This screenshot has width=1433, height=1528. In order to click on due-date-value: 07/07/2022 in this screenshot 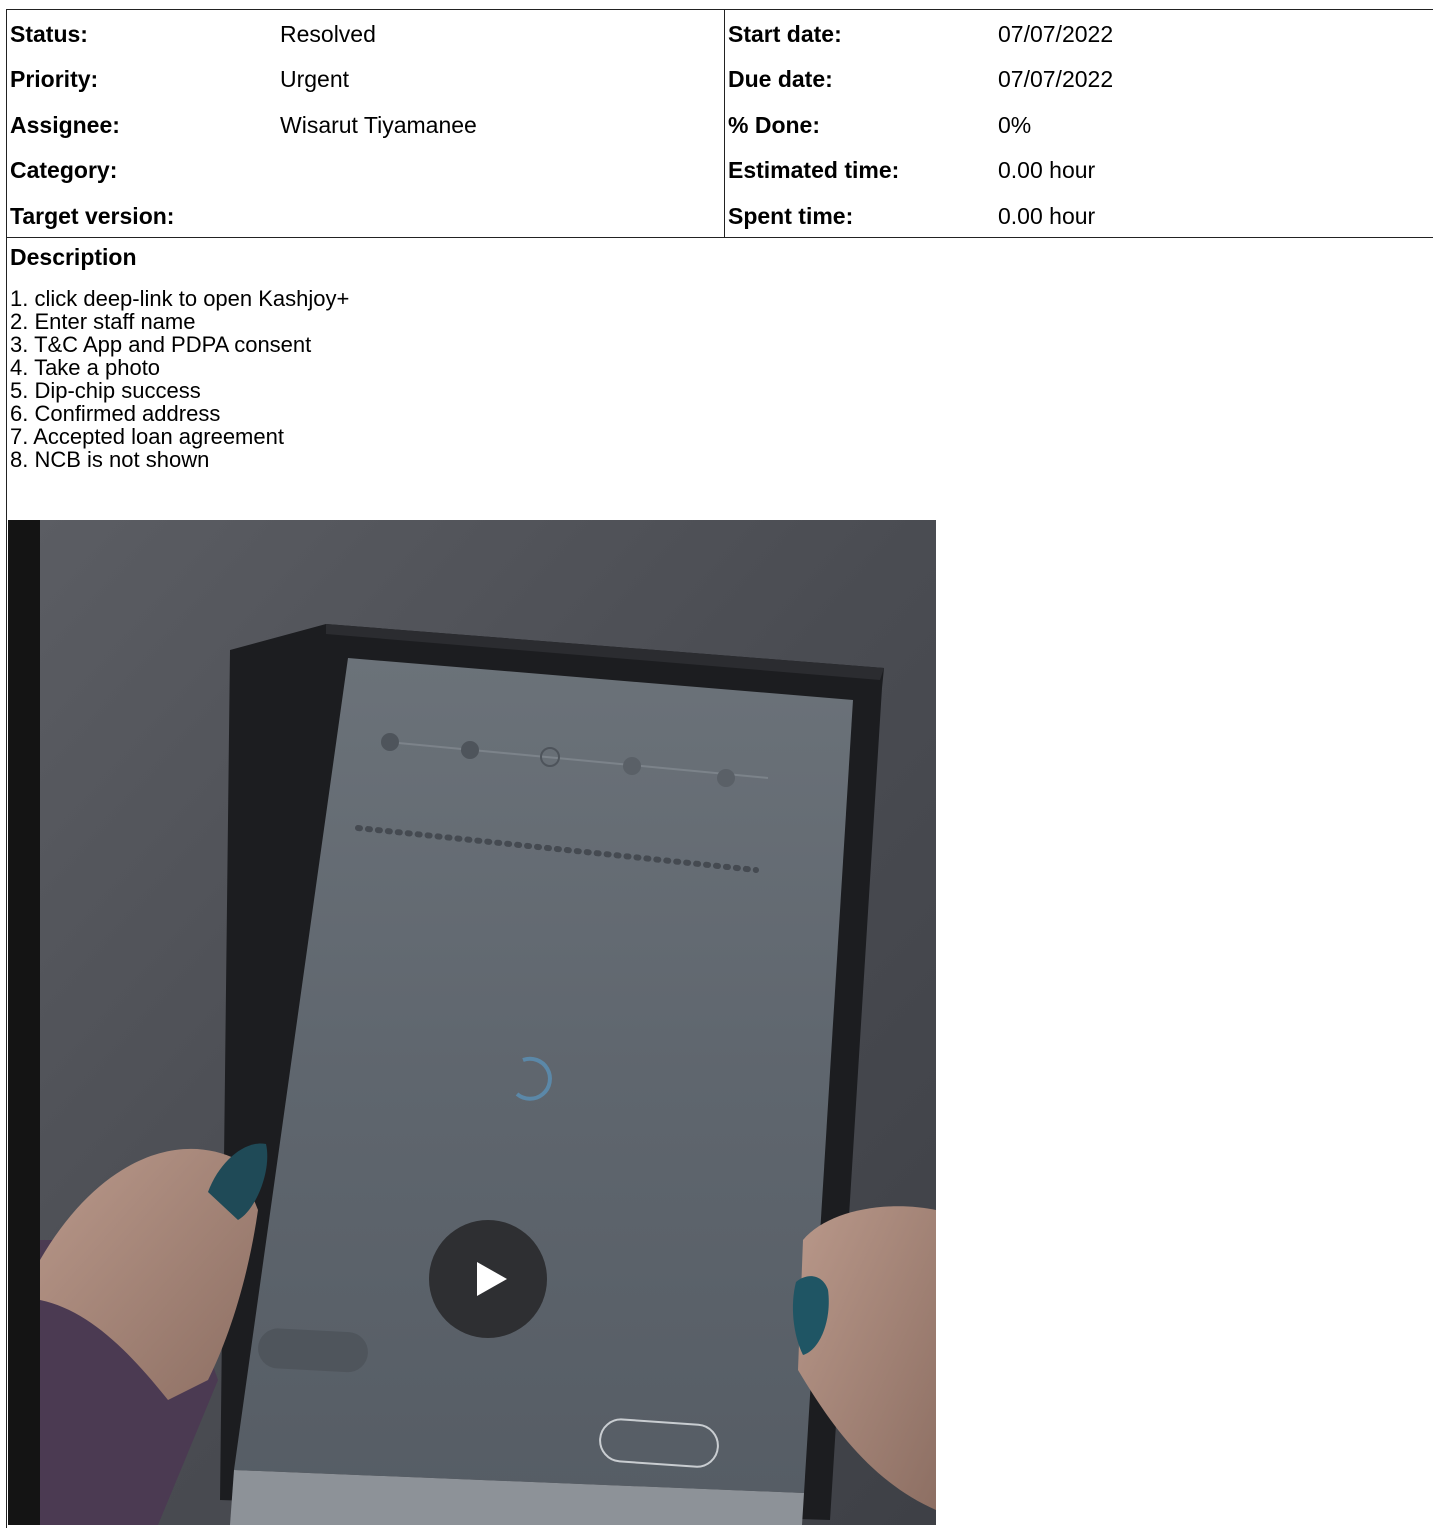, I will do `click(1056, 79)`.